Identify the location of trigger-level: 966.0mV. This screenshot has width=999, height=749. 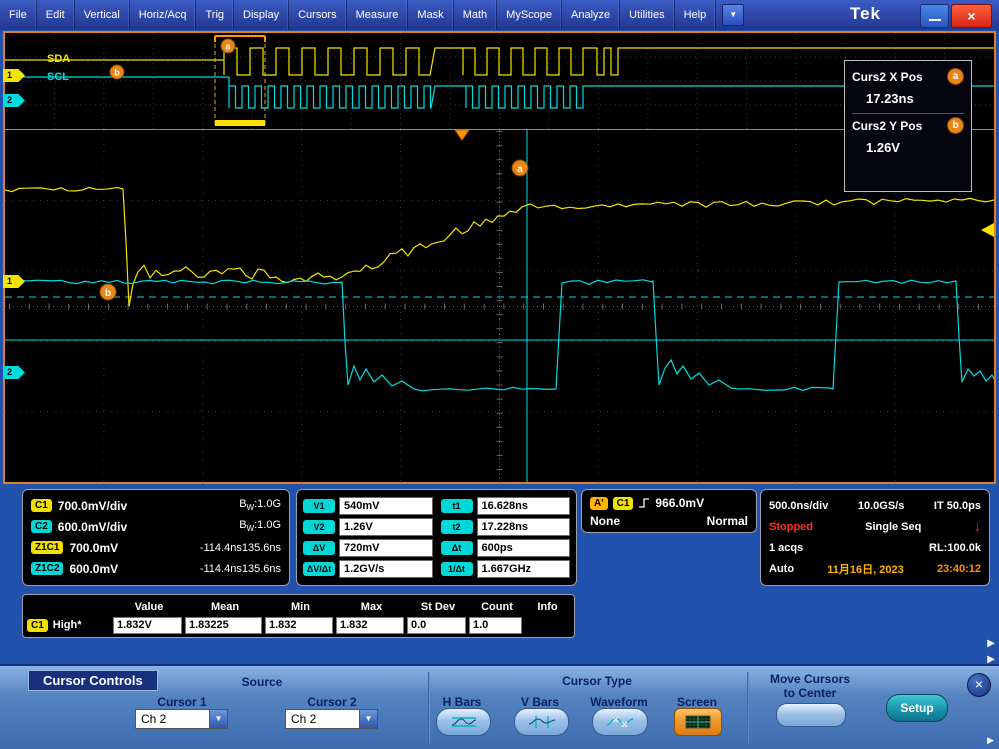
(680, 503).